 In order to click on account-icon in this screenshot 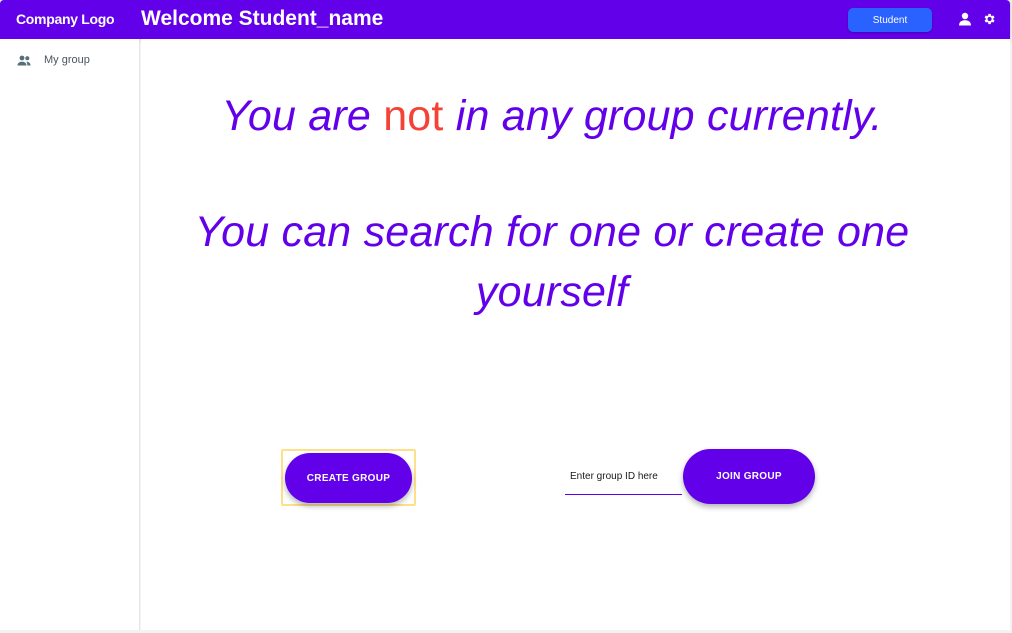, I will do `click(965, 19)`.